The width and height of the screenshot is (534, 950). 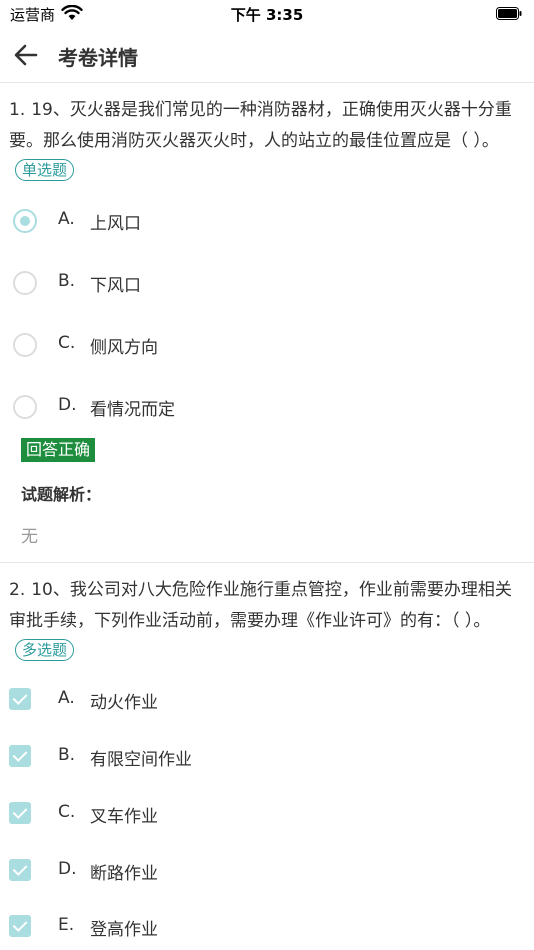 What do you see at coordinates (267, 700) in the screenshot?
I see `option-a: A. 动火作业` at bounding box center [267, 700].